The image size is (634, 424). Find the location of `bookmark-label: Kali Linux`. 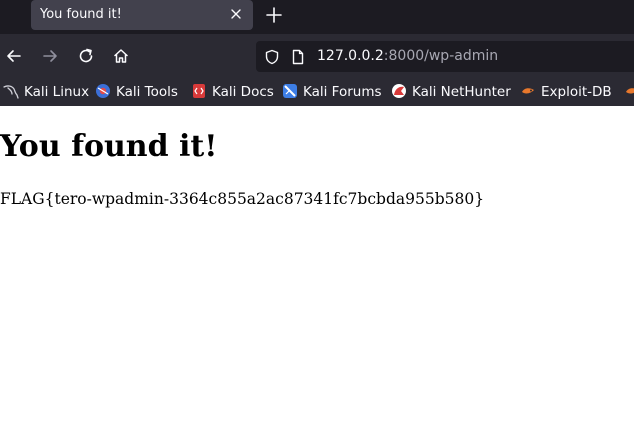

bookmark-label: Kali Linux is located at coordinates (57, 92).